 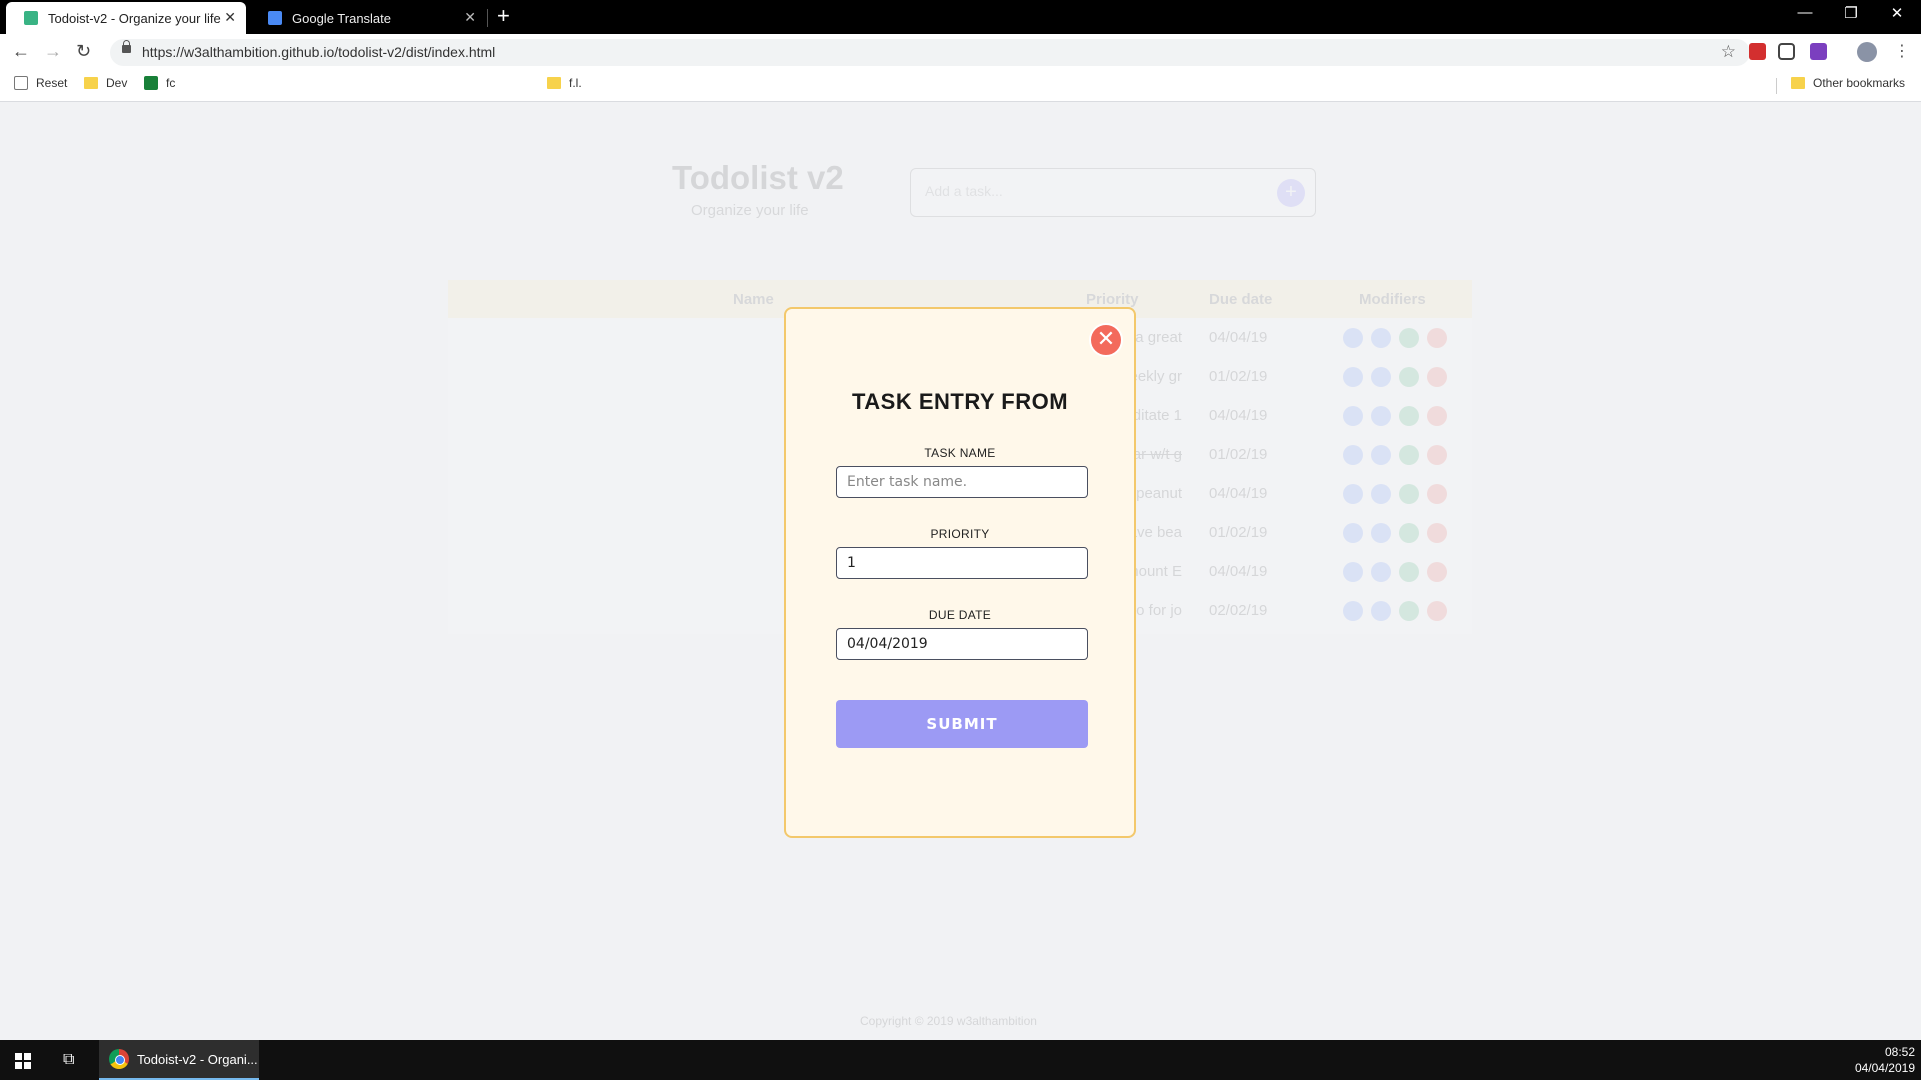 What do you see at coordinates (962, 724) in the screenshot?
I see `submit-button: SUBMIT` at bounding box center [962, 724].